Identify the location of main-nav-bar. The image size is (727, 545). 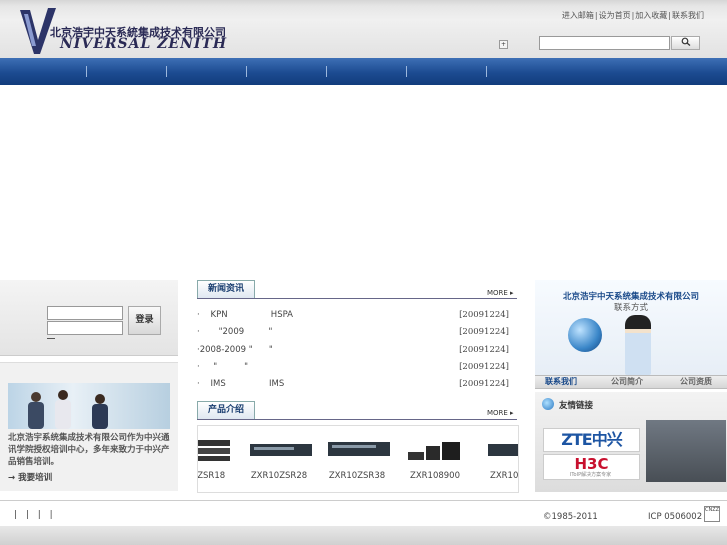
(363, 71).